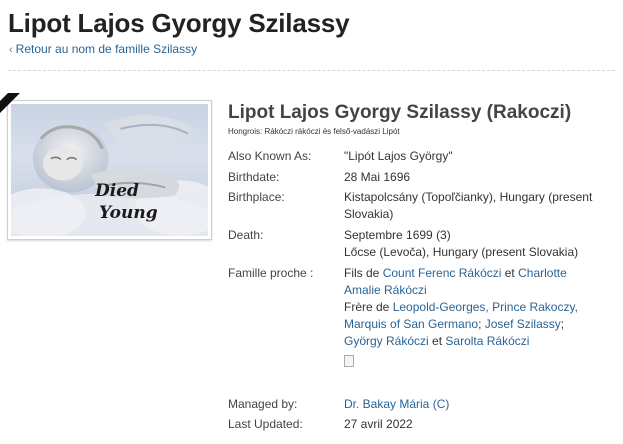 This screenshot has height=444, width=623. What do you see at coordinates (378, 424) in the screenshot?
I see `updated-value: 27 avril 2022` at bounding box center [378, 424].